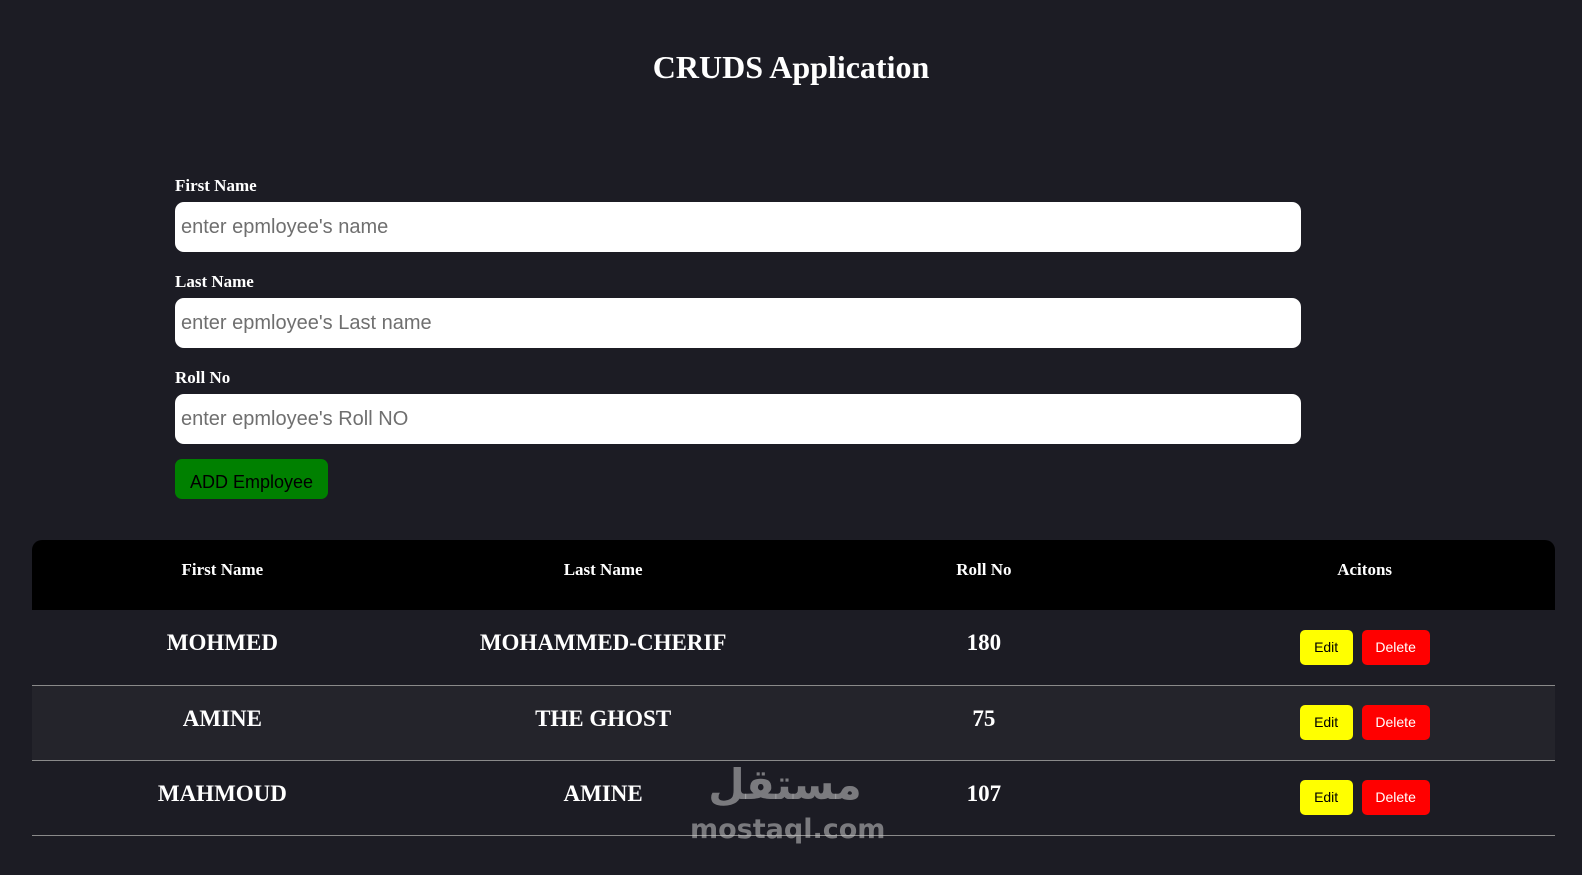 This screenshot has height=875, width=1582. Describe the element at coordinates (222, 643) in the screenshot. I see `cell-first-name: MOHMED` at that location.